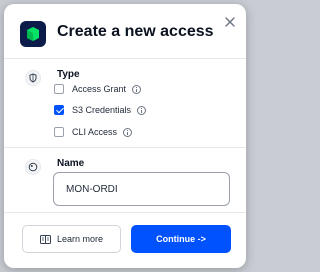  What do you see at coordinates (59, 132) in the screenshot?
I see `cli-access-checkbox` at bounding box center [59, 132].